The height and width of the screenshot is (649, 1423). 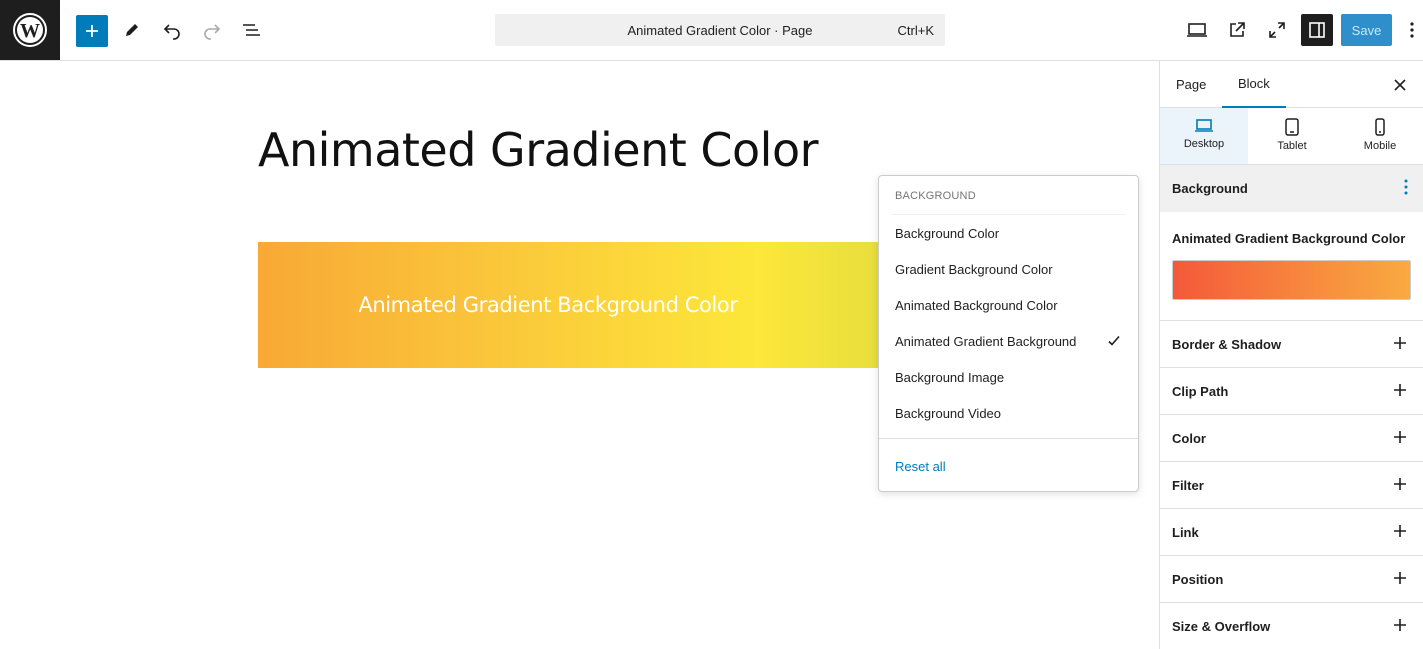 I want to click on device-desktop: Desktop, so click(x=1204, y=136).